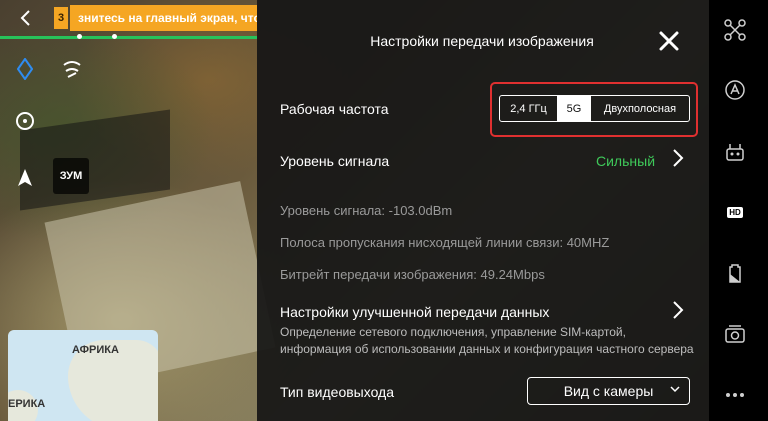  I want to click on signal-level-label: Уровень сигнала, so click(335, 161).